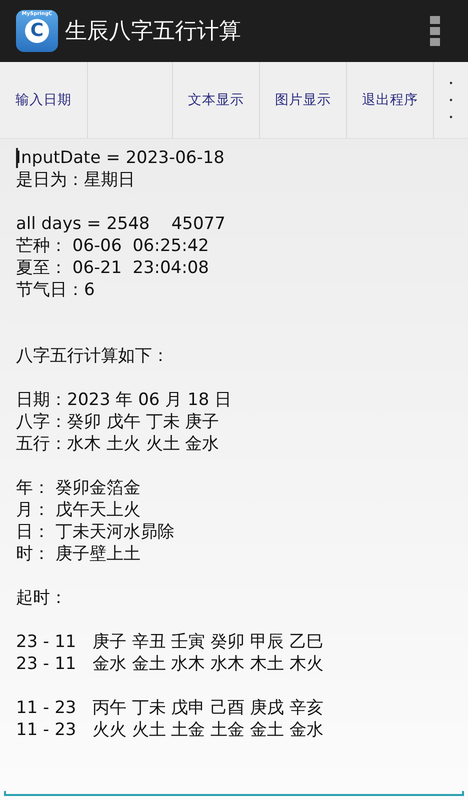 The height and width of the screenshot is (800, 468). What do you see at coordinates (118, 444) in the screenshot?
I see `output-line: 五行：水木 土火 火土 金水` at bounding box center [118, 444].